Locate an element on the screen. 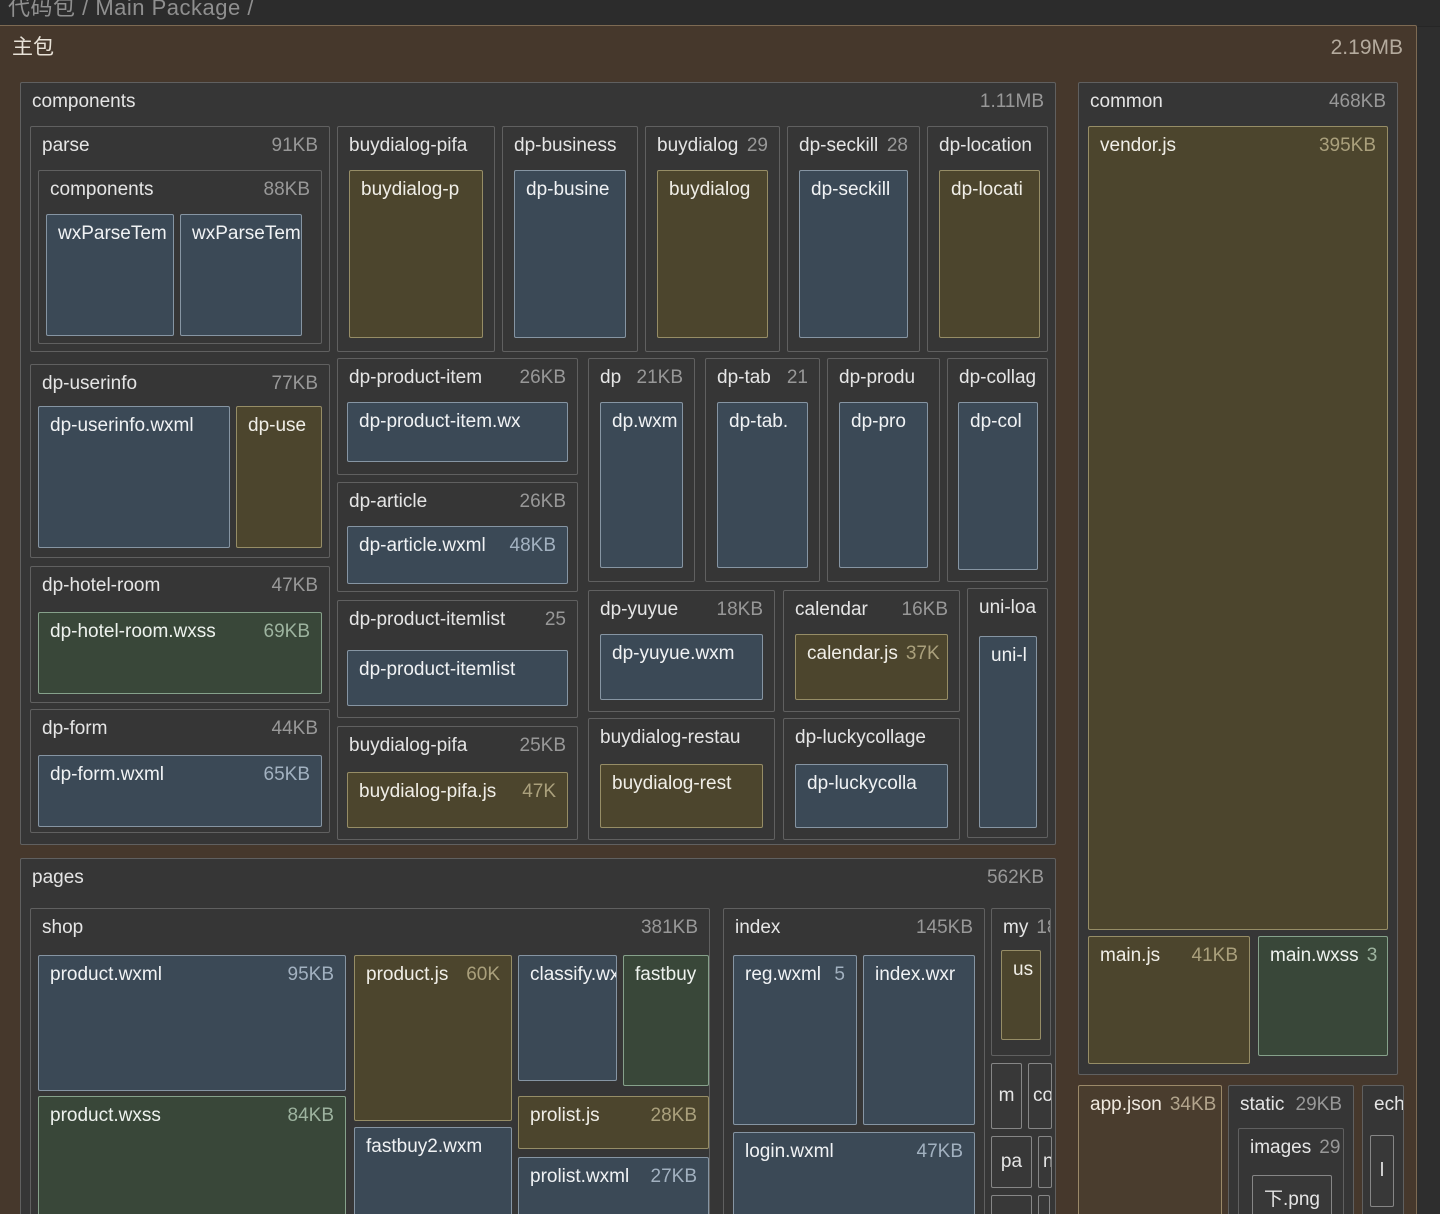 The width and height of the screenshot is (1440, 1214). tile-name: common is located at coordinates (1126, 101).